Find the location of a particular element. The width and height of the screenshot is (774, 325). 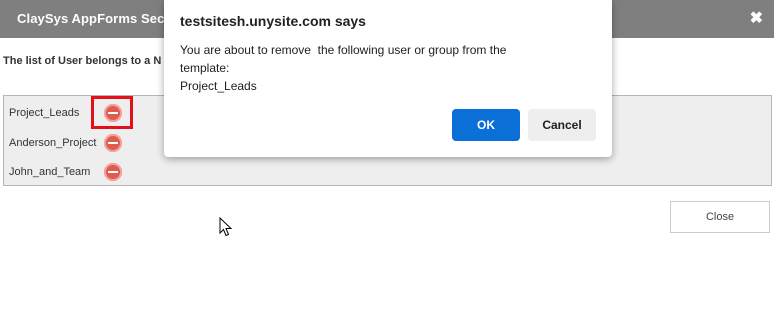

window-title: ClaySys AppForms Secu is located at coordinates (95, 18).